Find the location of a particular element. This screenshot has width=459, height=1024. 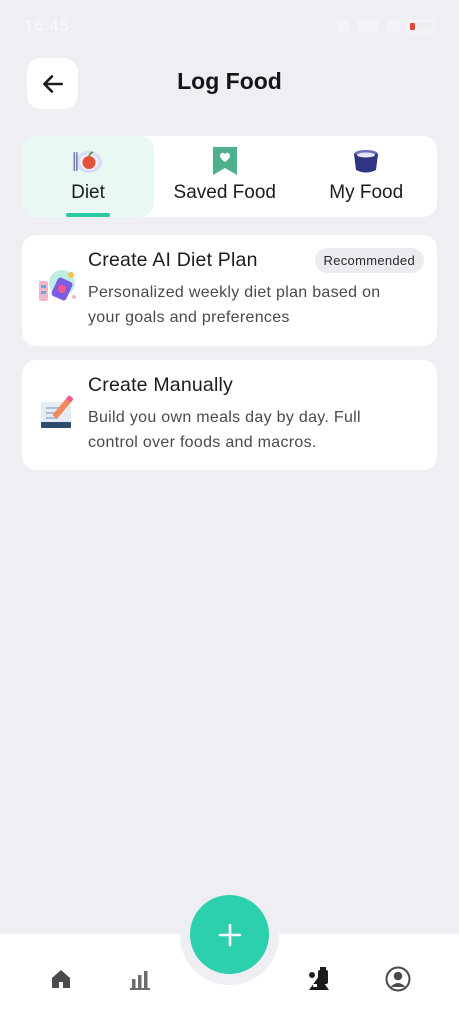

add-button is located at coordinates (229, 934).